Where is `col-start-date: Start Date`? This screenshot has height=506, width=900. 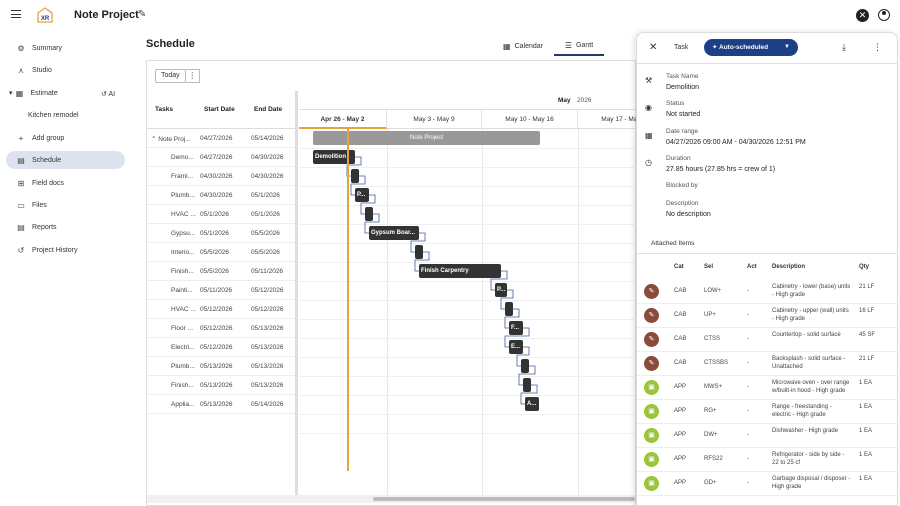
col-start-date: Start Date is located at coordinates (219, 109).